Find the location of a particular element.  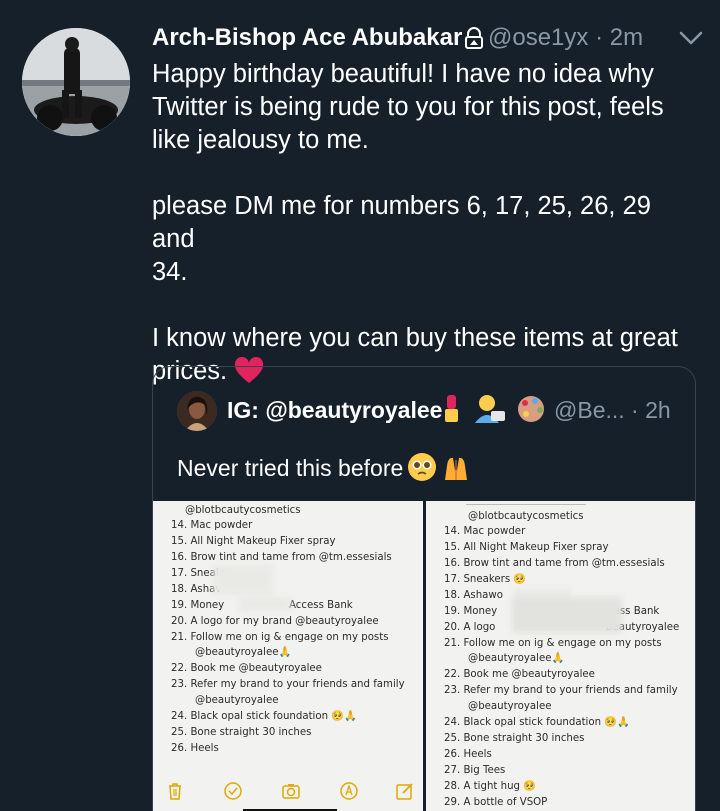

lock-icon is located at coordinates (474, 38).